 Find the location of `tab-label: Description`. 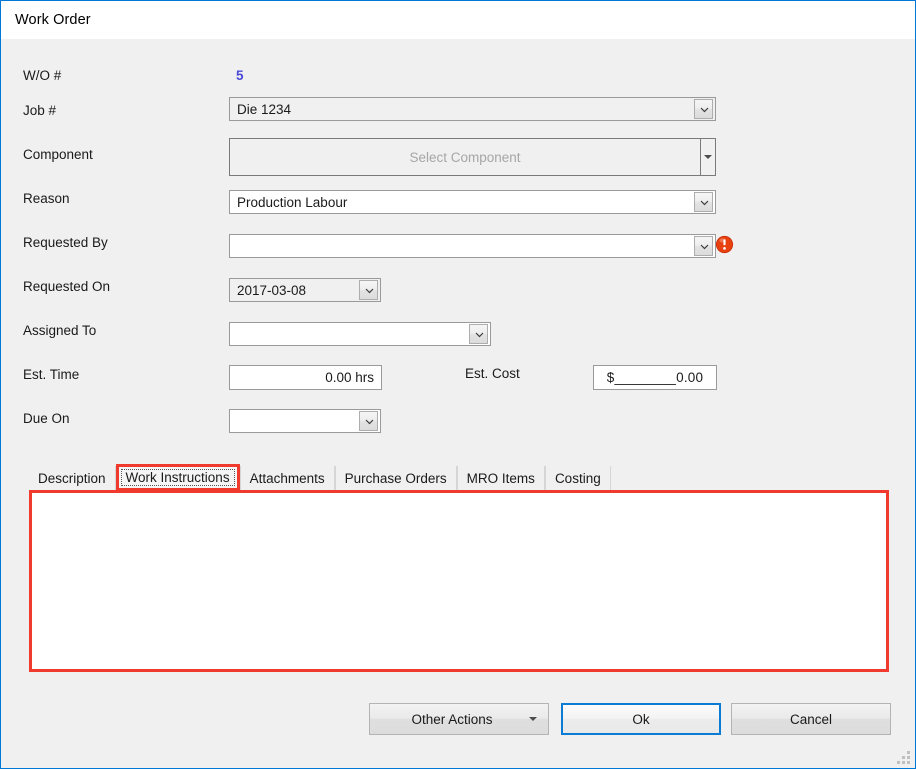

tab-label: Description is located at coordinates (72, 478).